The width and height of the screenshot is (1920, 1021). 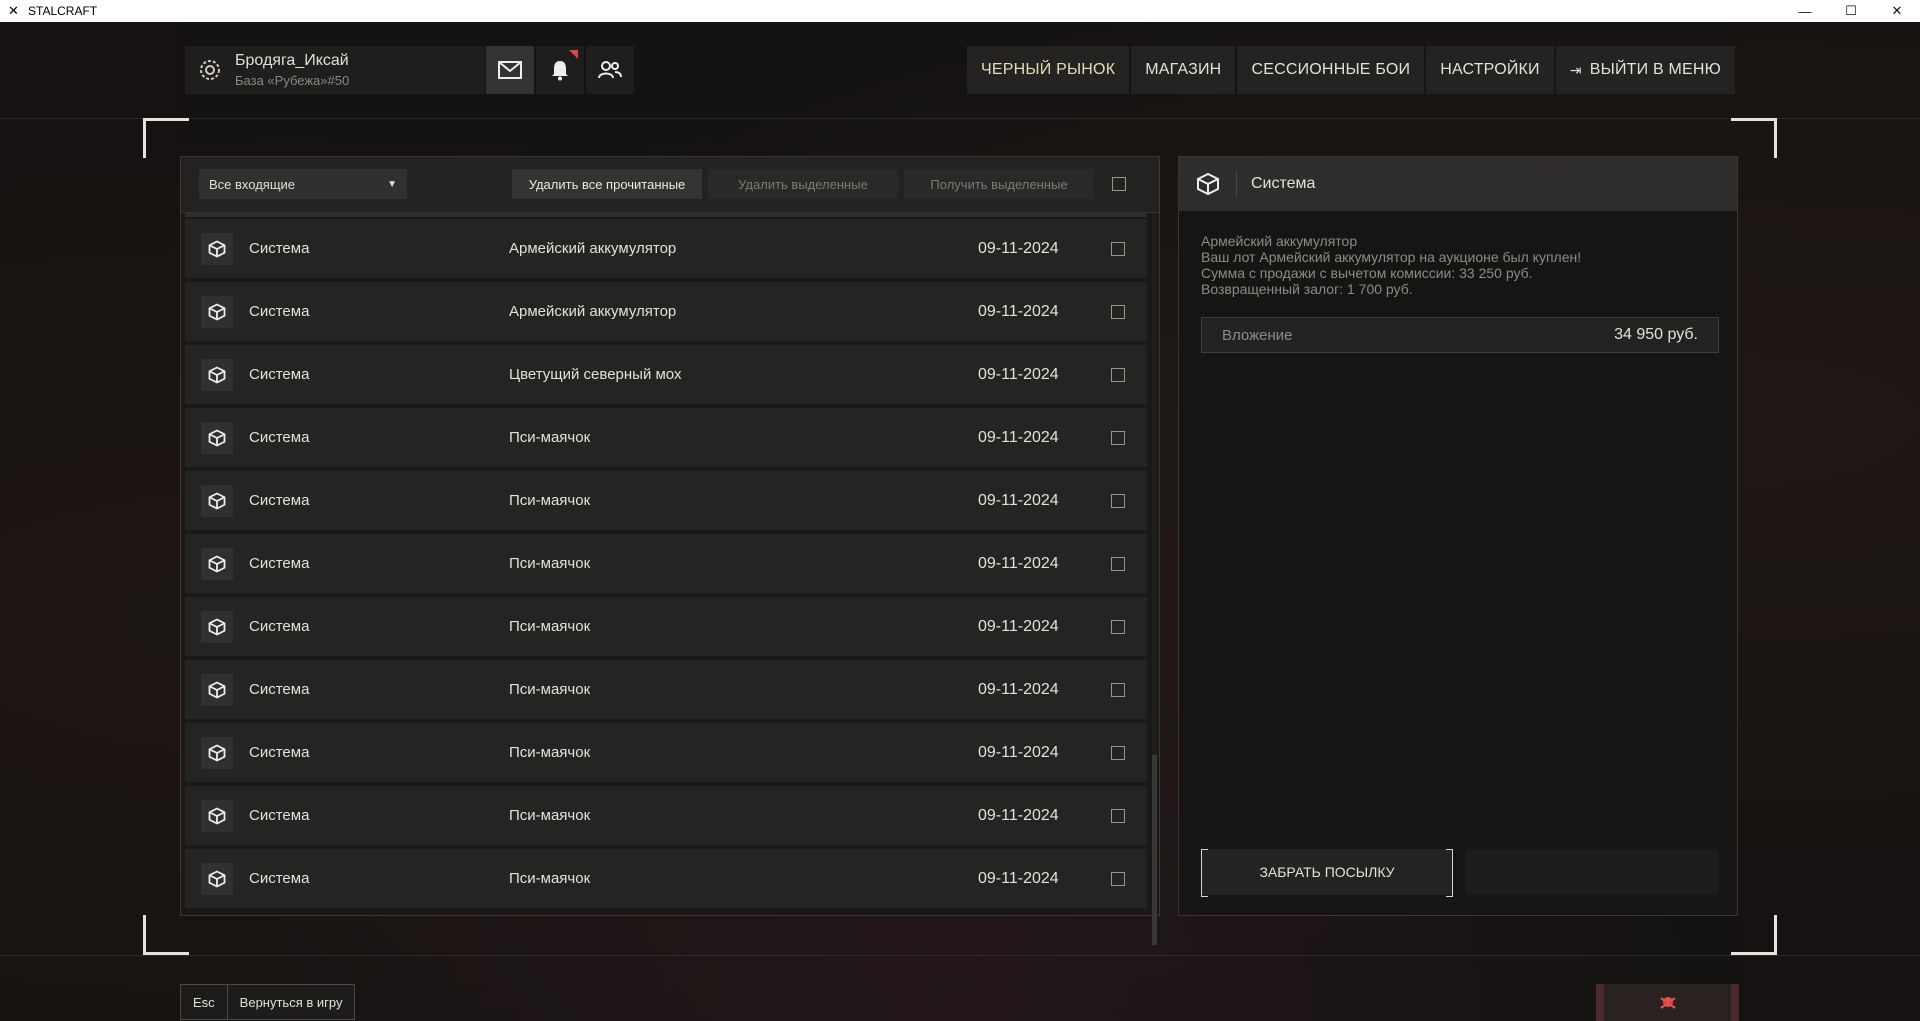 I want to click on close-window-button: ✕, so click(x=1897, y=11).